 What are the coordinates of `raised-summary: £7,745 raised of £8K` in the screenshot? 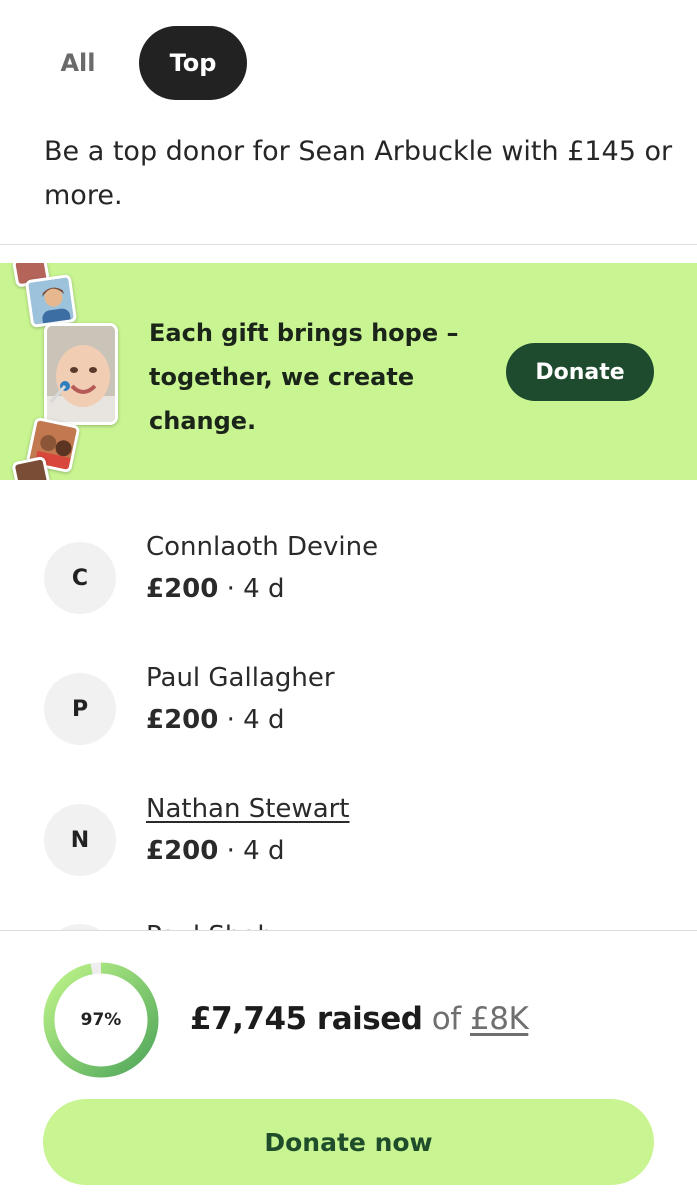 It's located at (359, 1019).